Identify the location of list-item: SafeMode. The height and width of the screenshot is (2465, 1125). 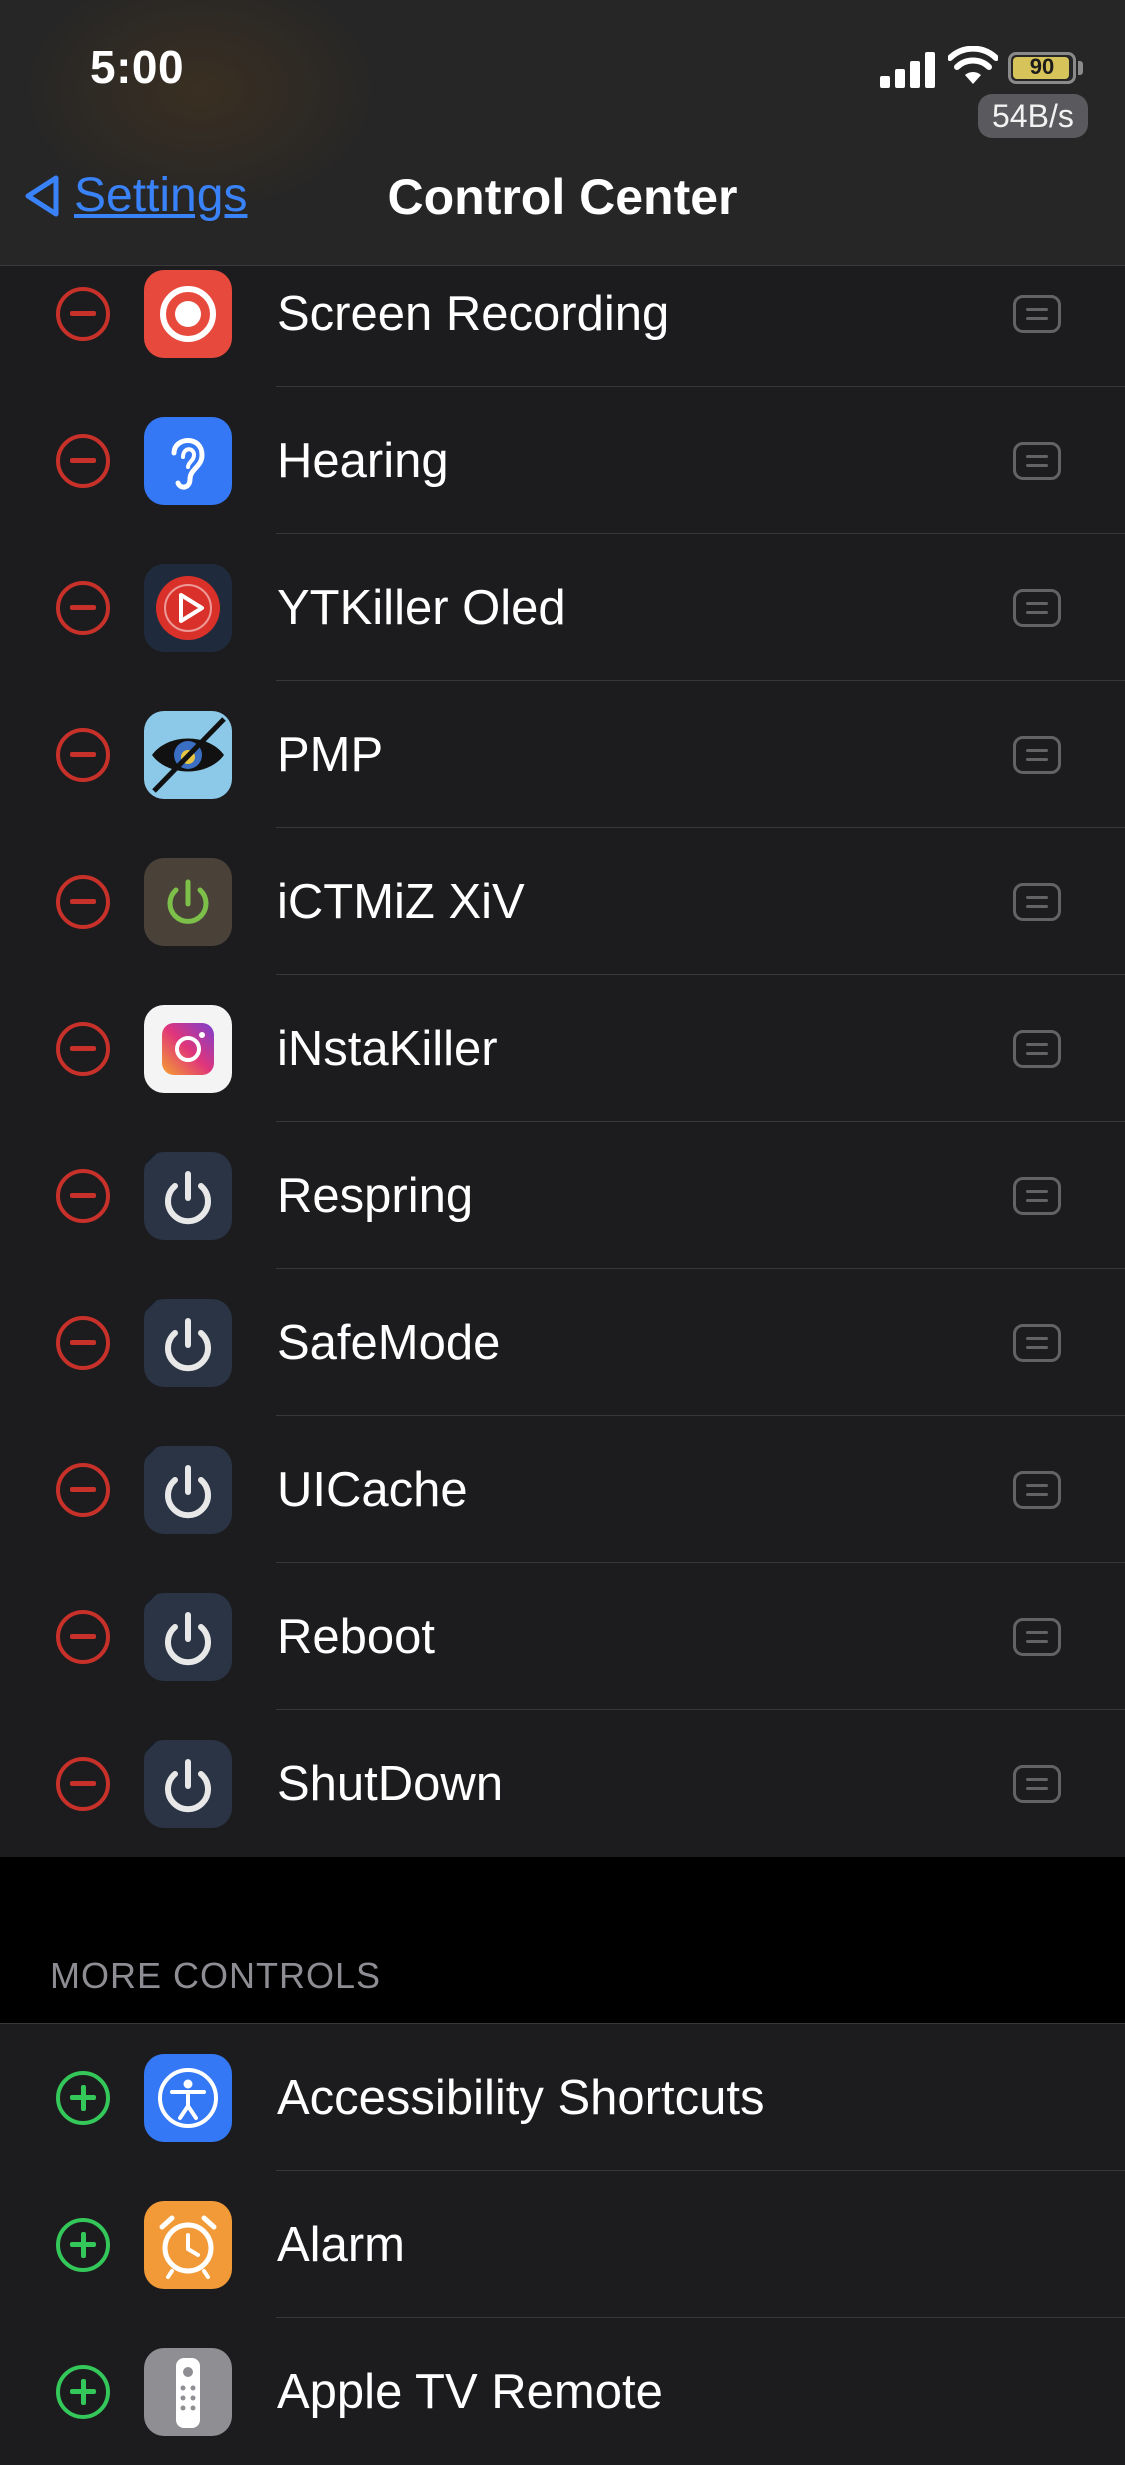
(562, 1342).